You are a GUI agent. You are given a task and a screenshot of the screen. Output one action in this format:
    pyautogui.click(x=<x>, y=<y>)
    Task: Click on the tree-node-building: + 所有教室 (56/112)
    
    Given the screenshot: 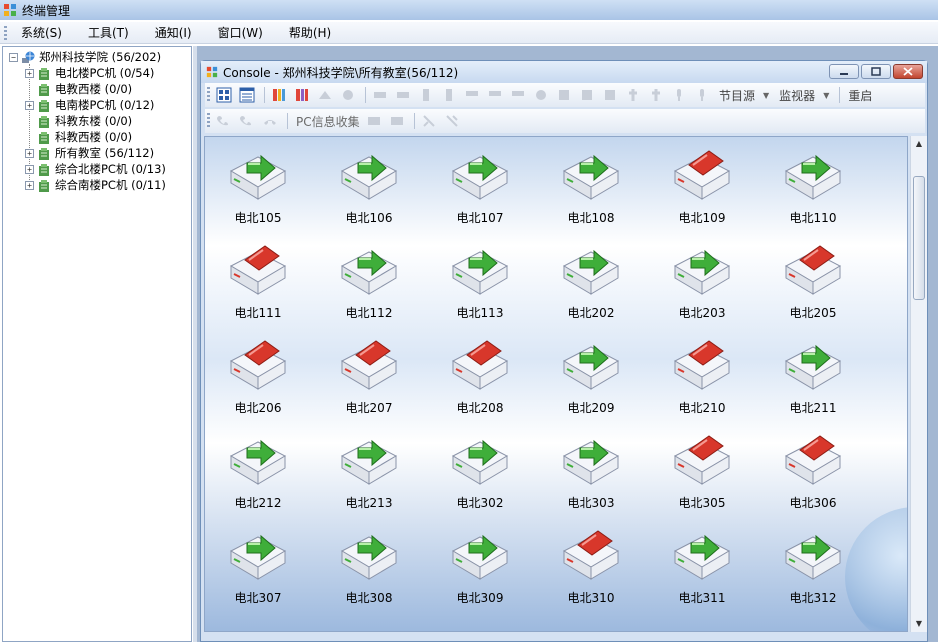 What is the action you would take?
    pyautogui.click(x=89, y=153)
    